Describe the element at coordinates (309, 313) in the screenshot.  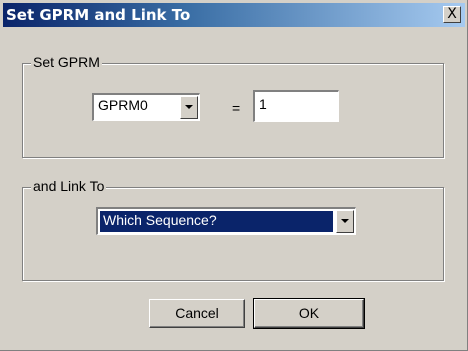
I see `ok-button: OK` at that location.